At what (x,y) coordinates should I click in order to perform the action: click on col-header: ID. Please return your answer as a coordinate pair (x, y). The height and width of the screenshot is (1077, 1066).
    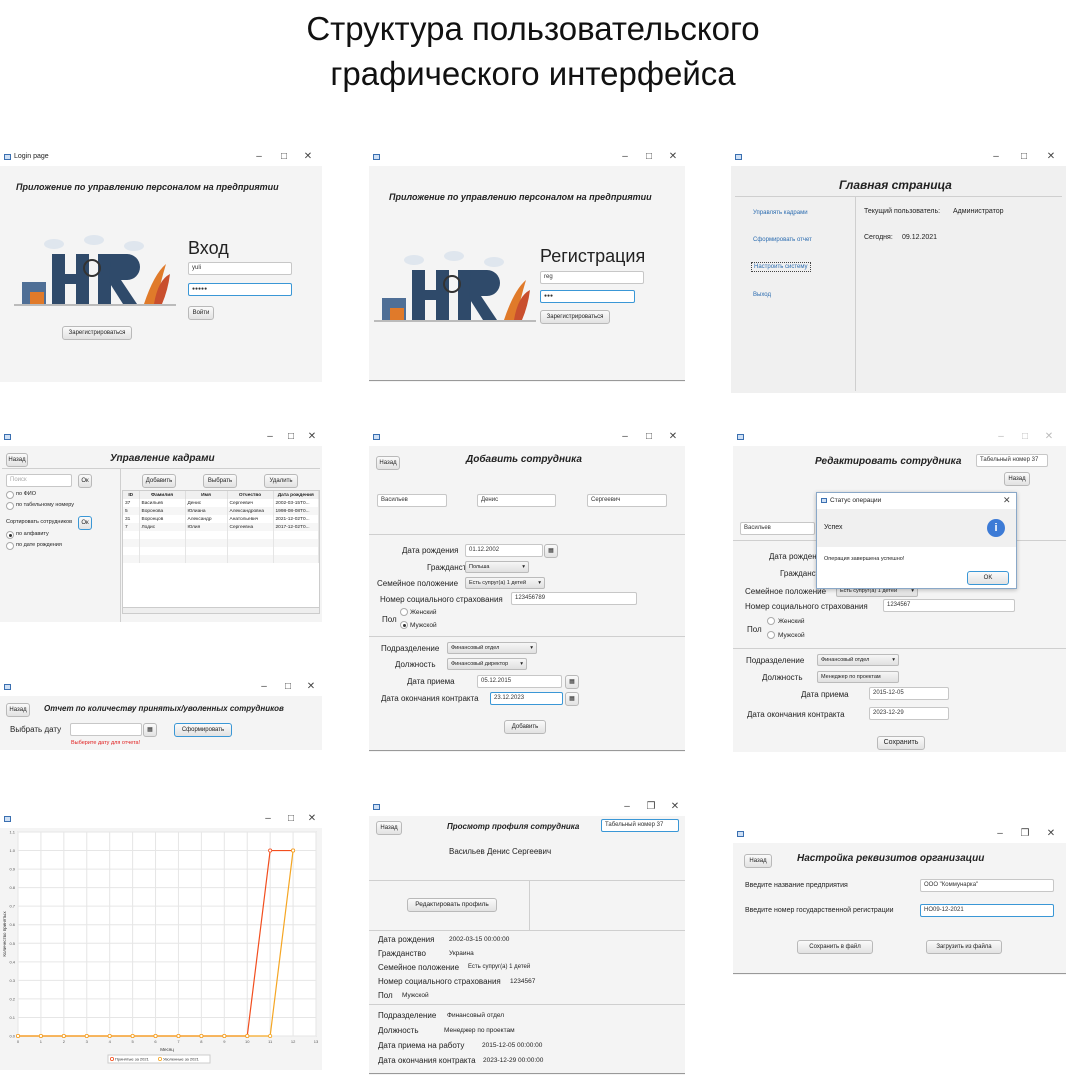
    Looking at the image, I should click on (131, 495).